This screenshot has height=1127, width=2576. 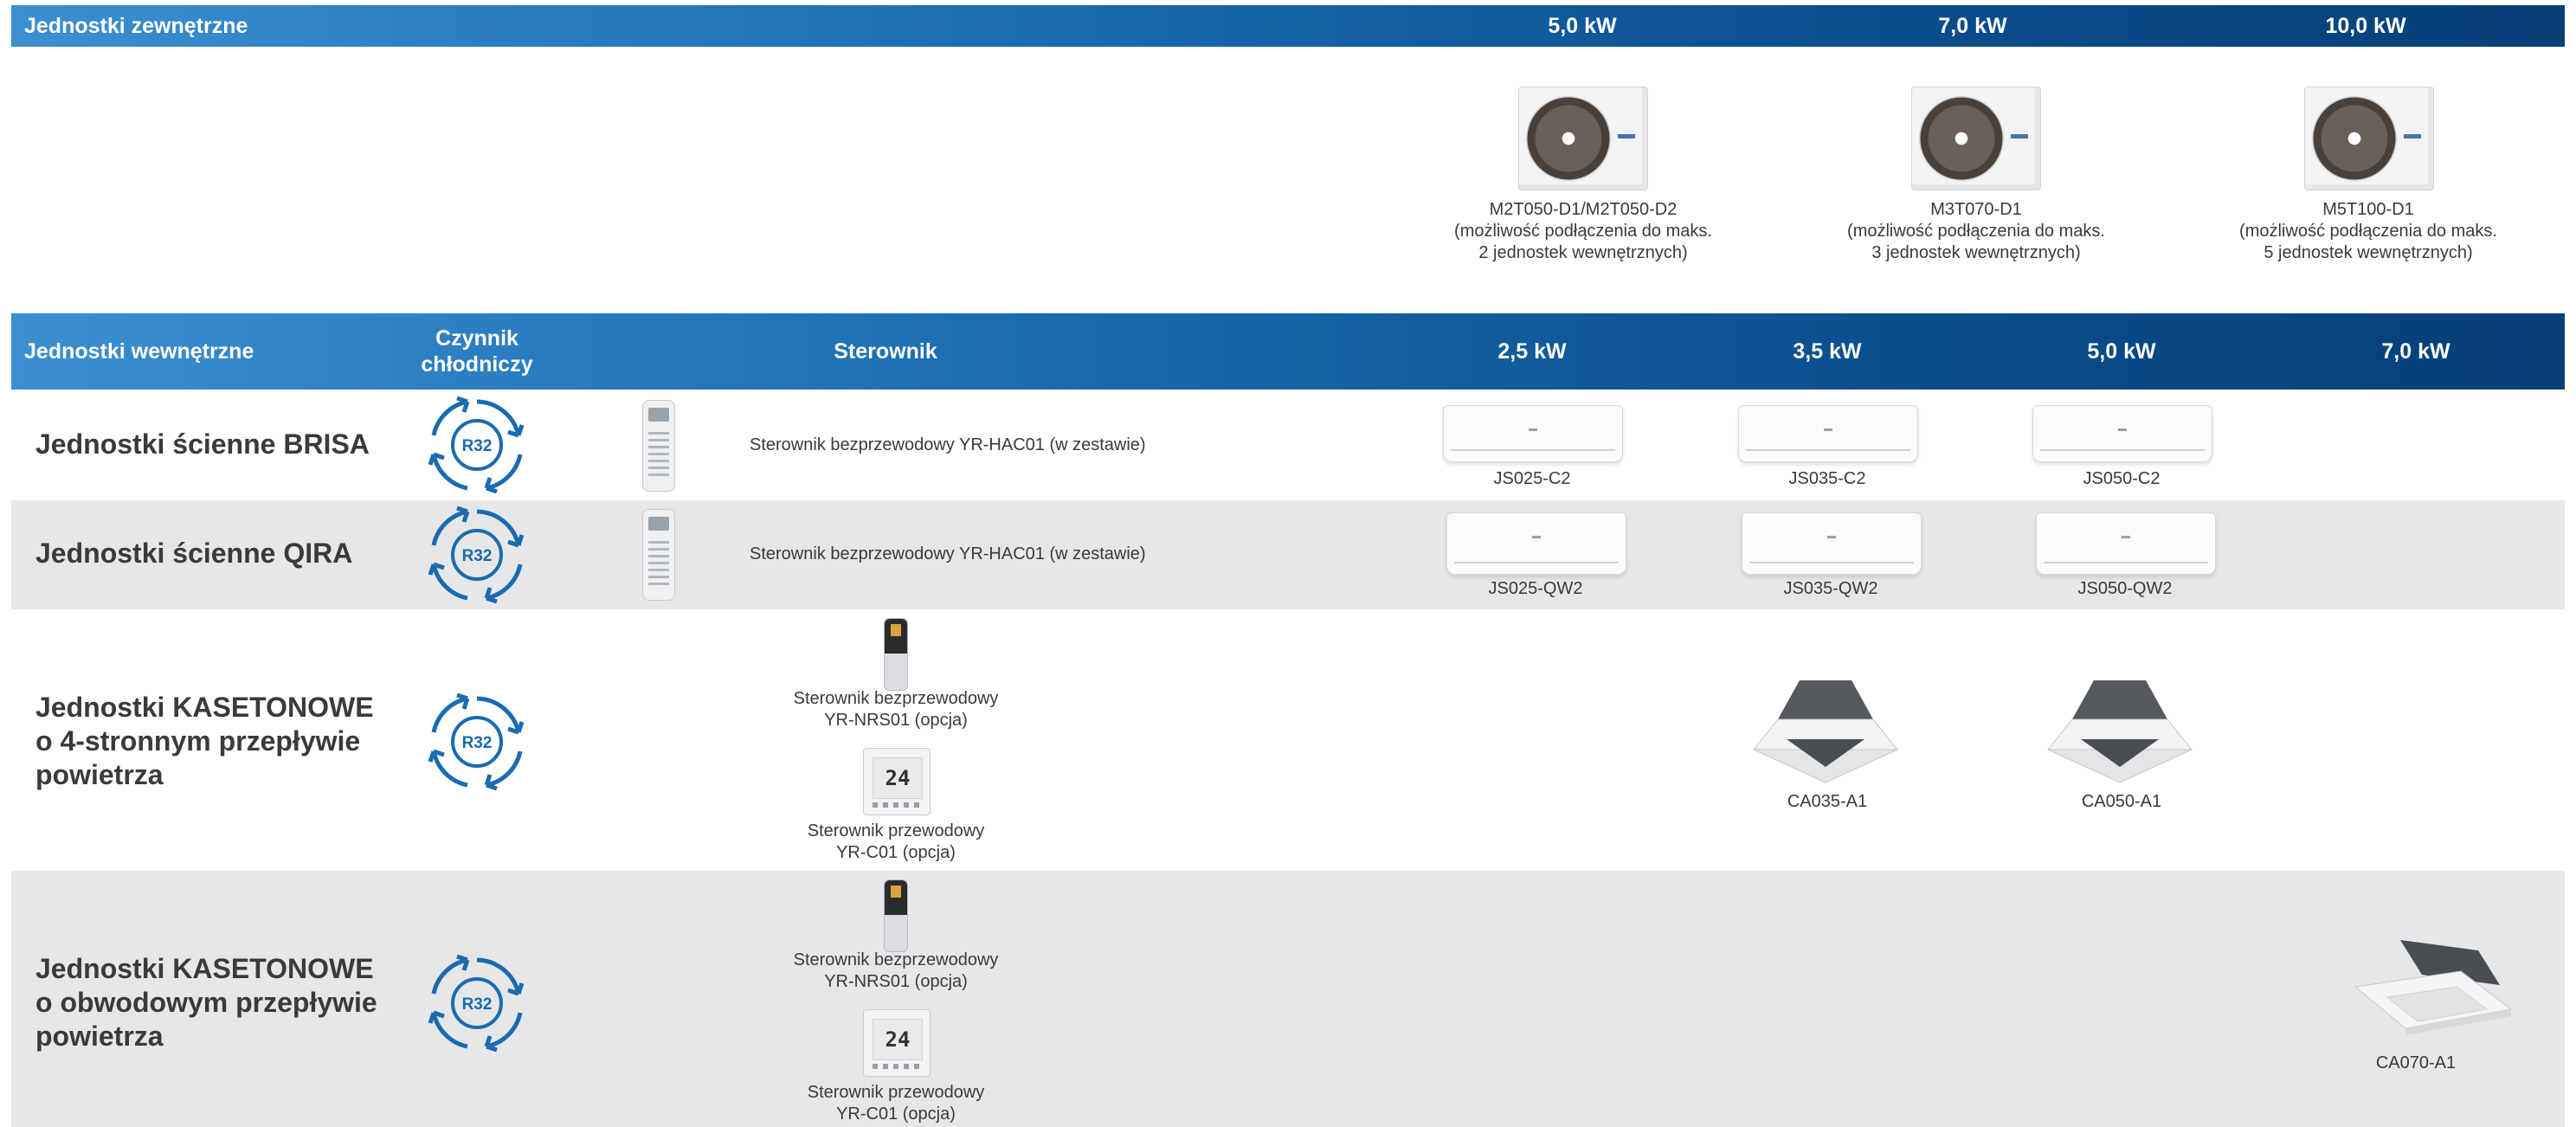 What do you see at coordinates (1830, 588) in the screenshot?
I see `model-label: JS035-QW2` at bounding box center [1830, 588].